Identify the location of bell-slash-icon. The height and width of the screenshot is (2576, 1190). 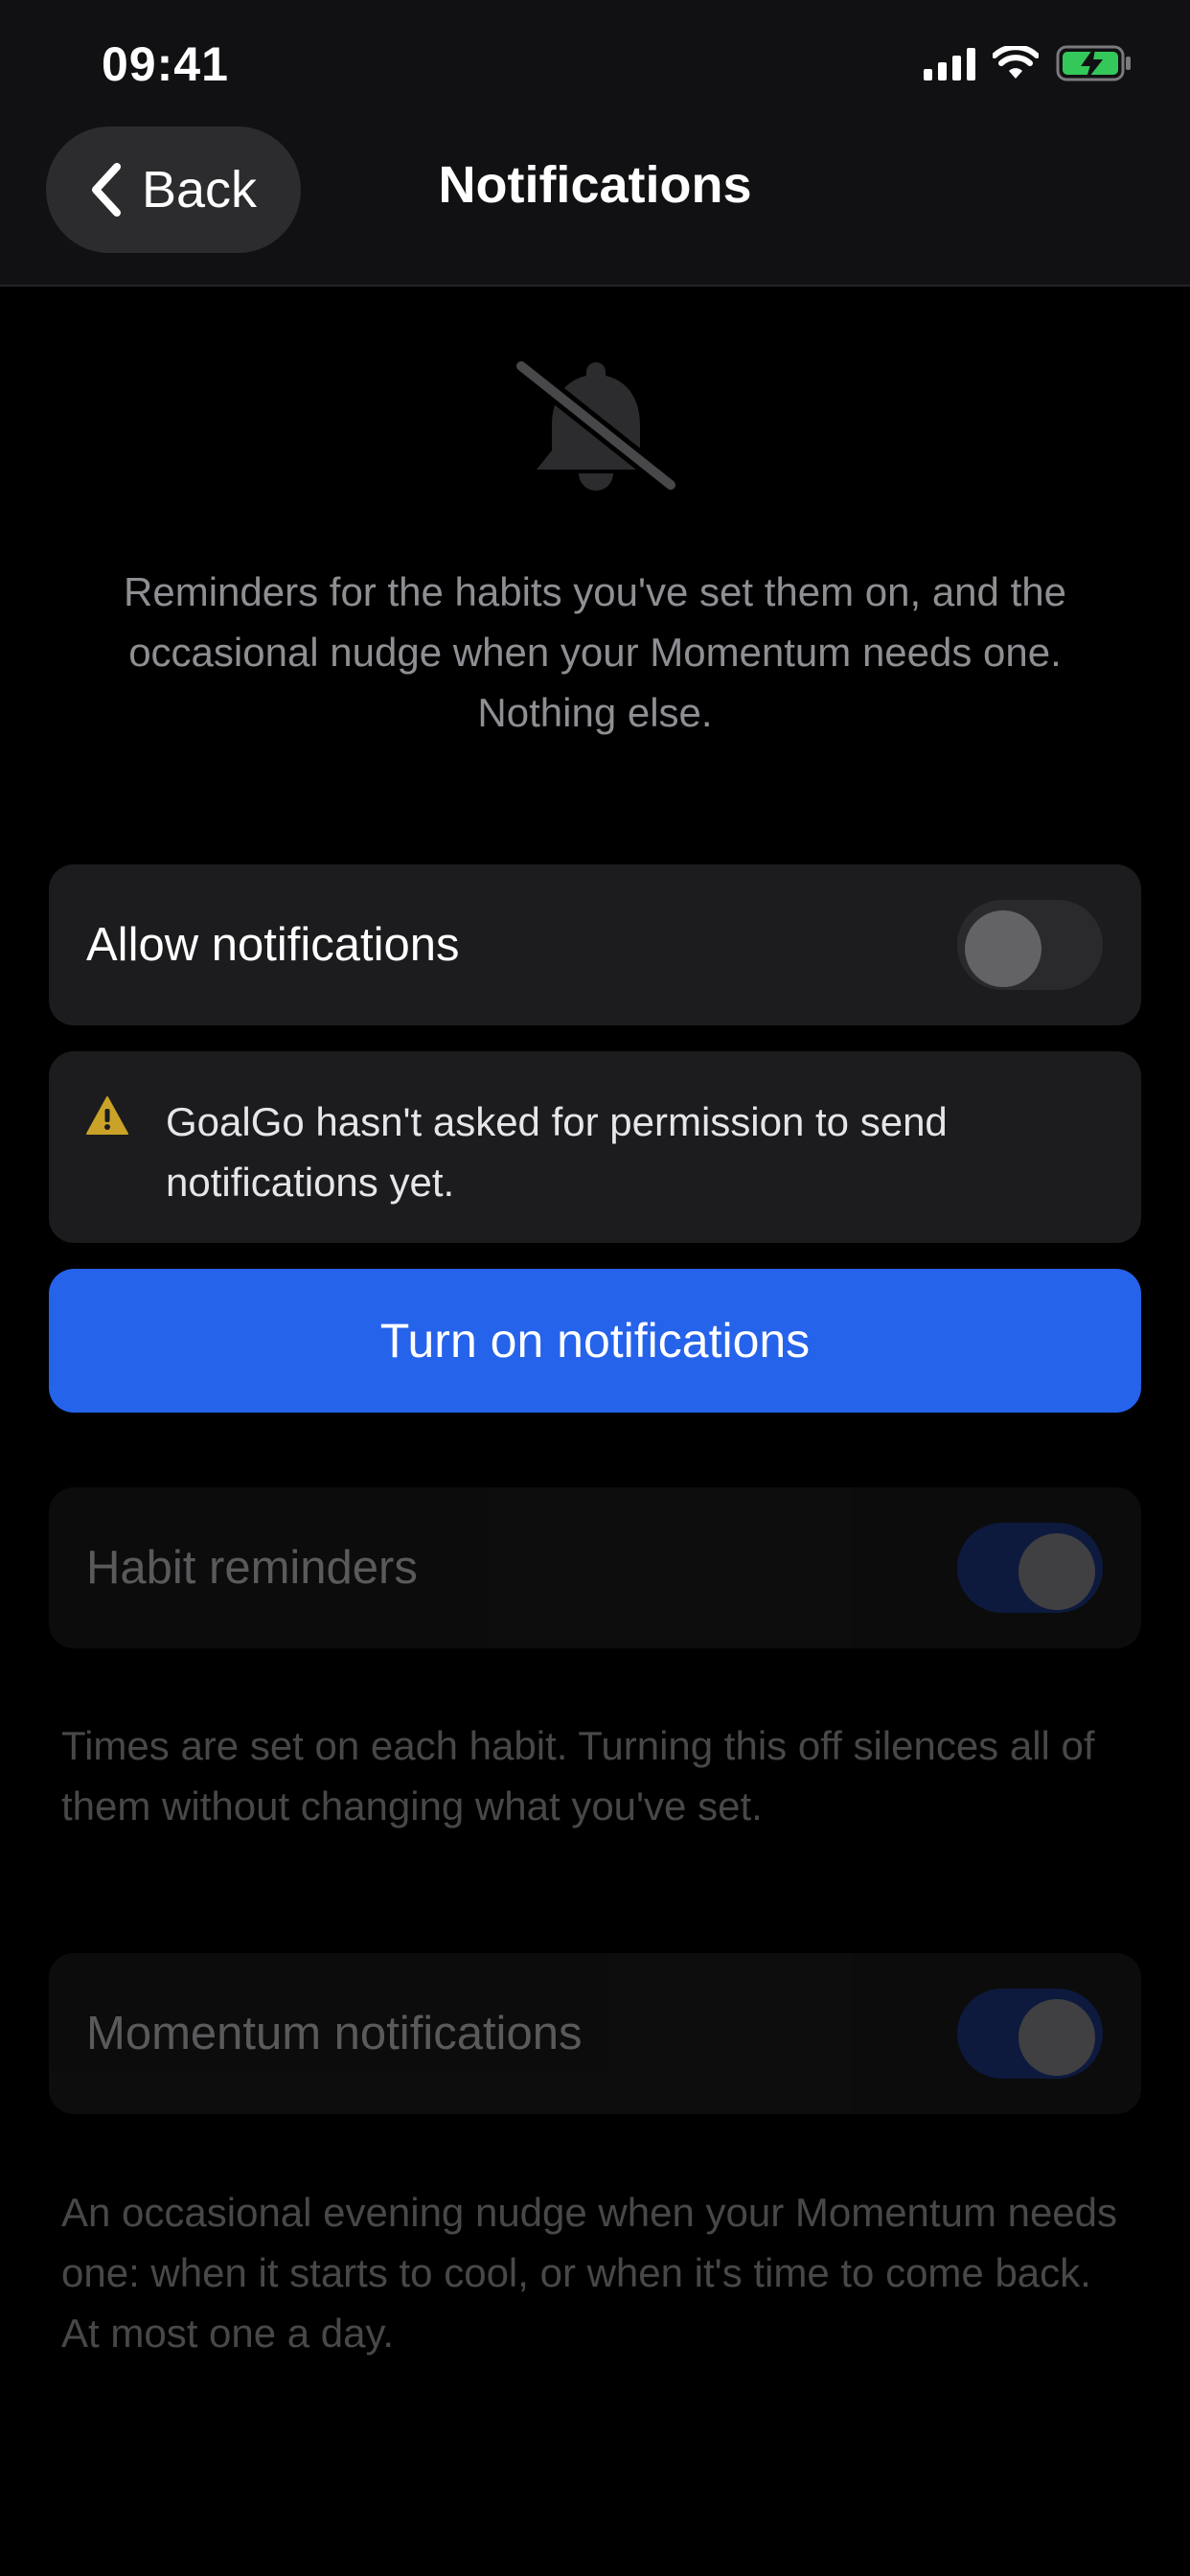
(596, 425).